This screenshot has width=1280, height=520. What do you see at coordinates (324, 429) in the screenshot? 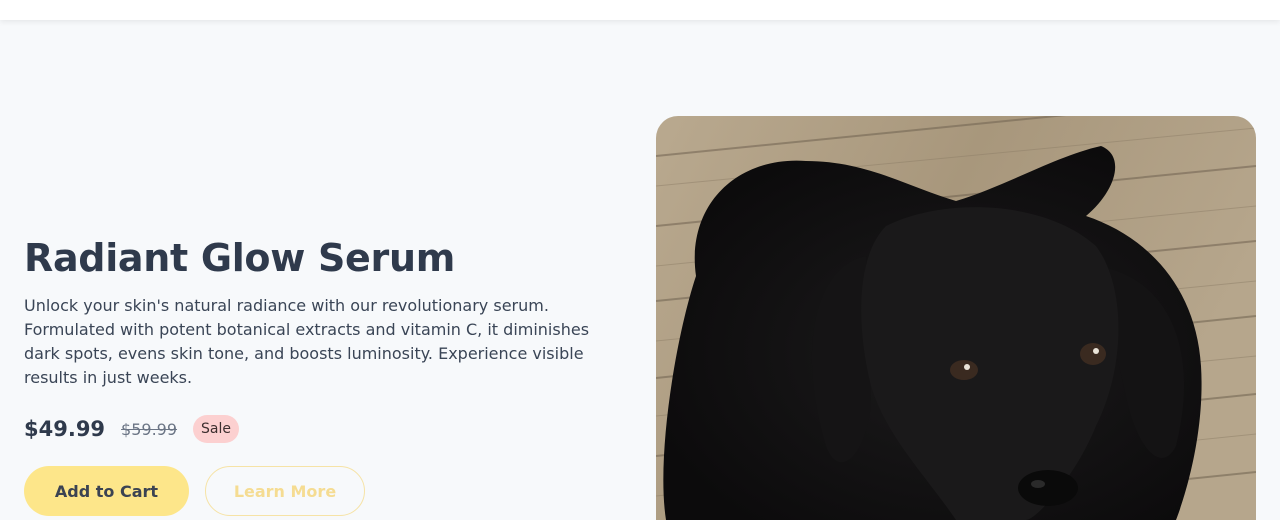
I see `price-row: $49.99 $59.99 Sale` at bounding box center [324, 429].